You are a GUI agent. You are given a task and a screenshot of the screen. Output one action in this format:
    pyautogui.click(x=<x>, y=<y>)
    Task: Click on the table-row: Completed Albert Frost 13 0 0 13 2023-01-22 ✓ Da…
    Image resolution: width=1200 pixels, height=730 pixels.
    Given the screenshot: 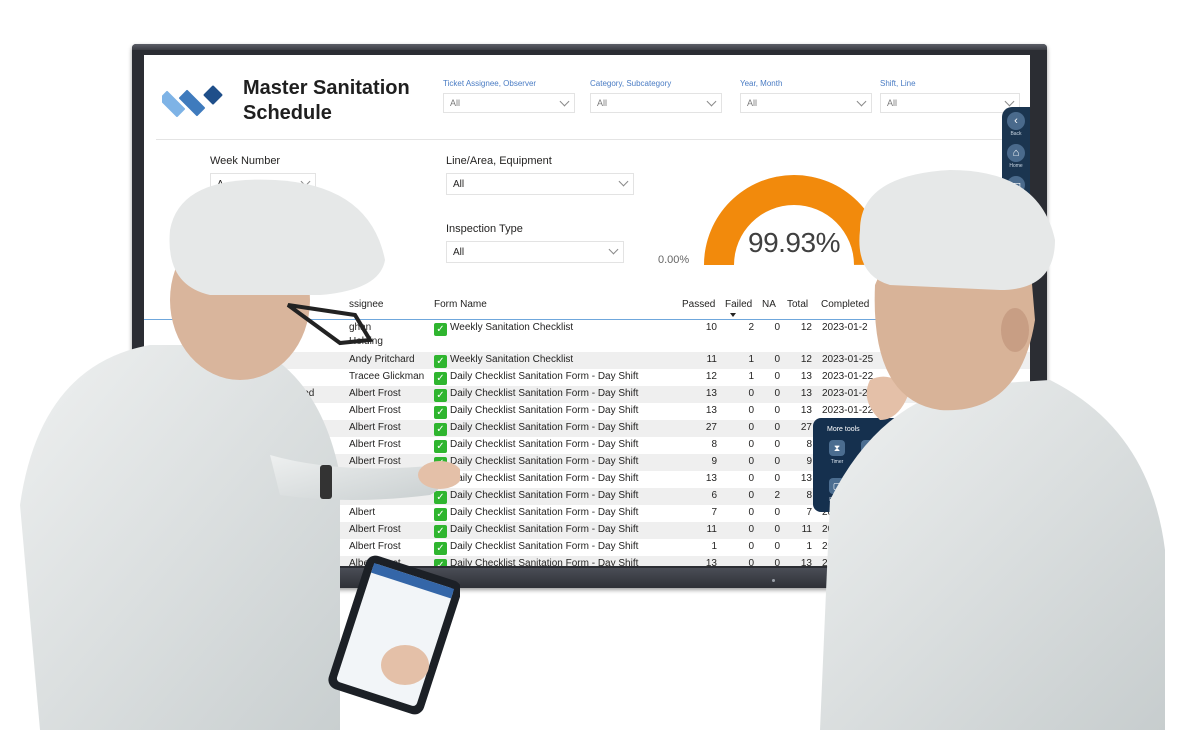 What is the action you would take?
    pyautogui.click(x=587, y=394)
    